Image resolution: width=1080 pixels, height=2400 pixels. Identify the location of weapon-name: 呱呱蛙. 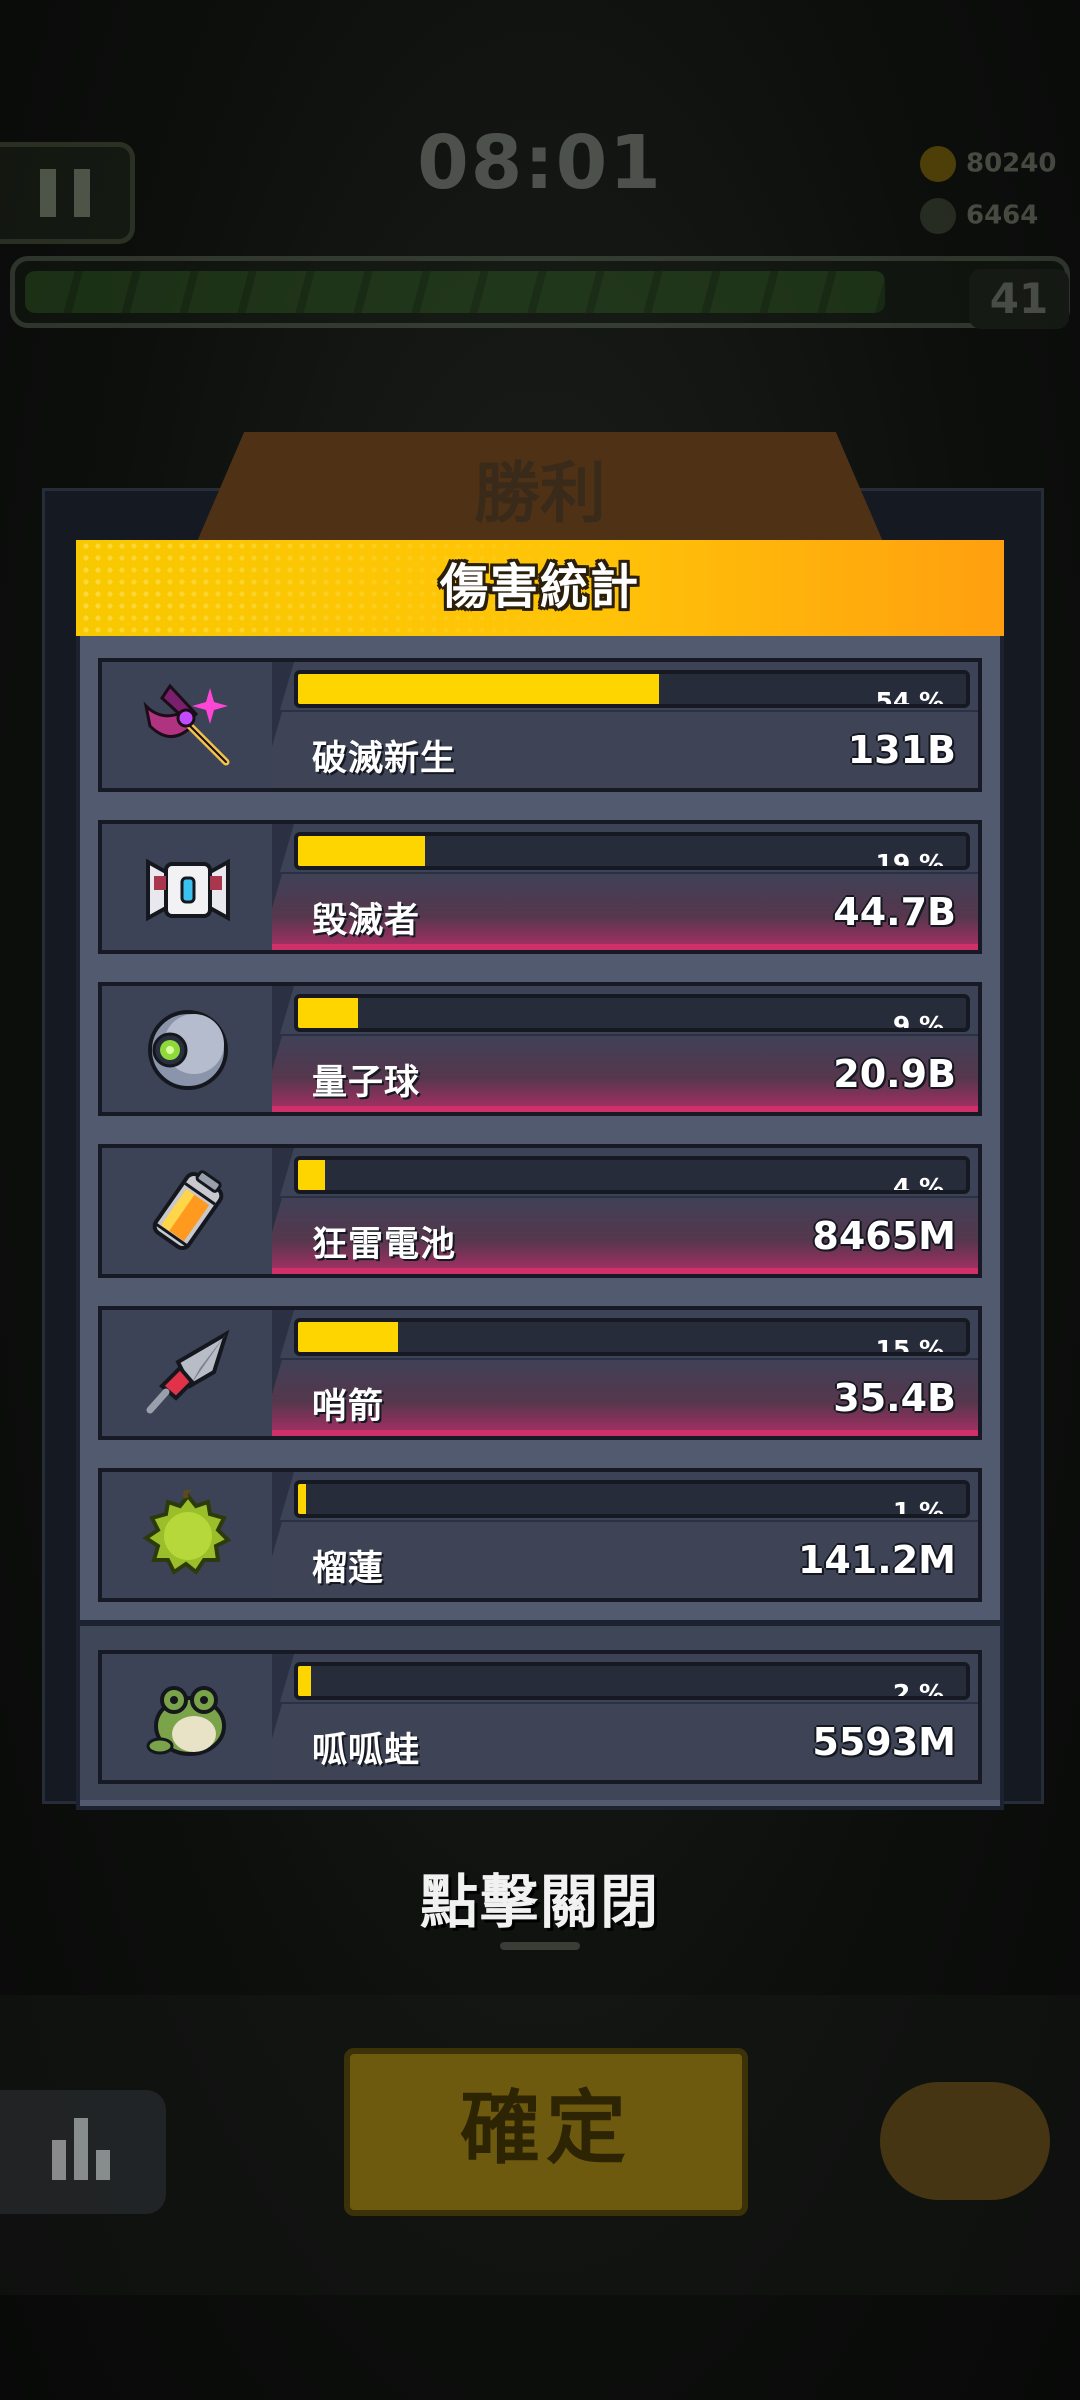
(366, 1751).